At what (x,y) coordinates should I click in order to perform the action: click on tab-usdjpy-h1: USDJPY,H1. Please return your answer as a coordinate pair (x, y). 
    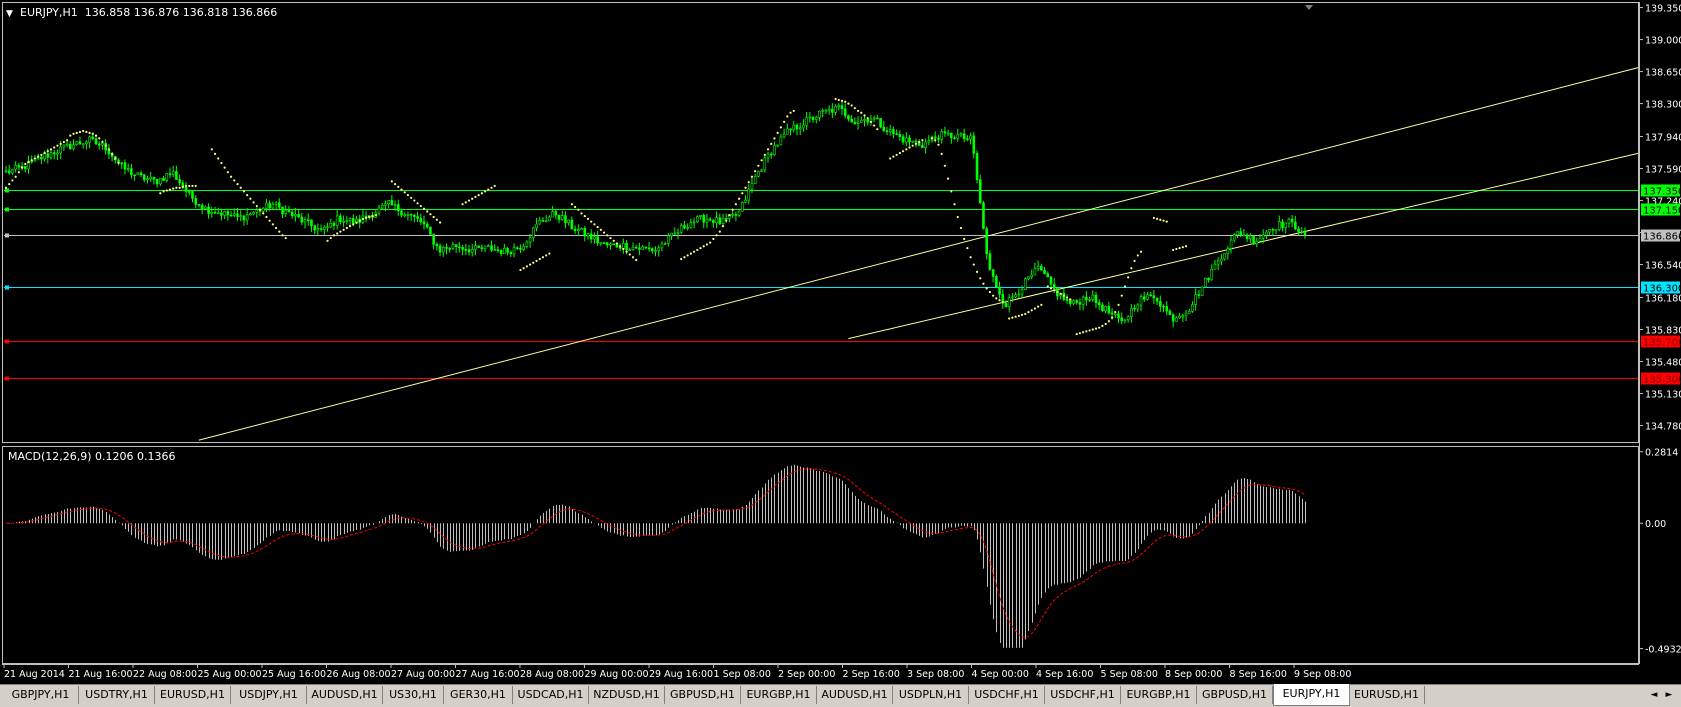
    Looking at the image, I should click on (269, 695).